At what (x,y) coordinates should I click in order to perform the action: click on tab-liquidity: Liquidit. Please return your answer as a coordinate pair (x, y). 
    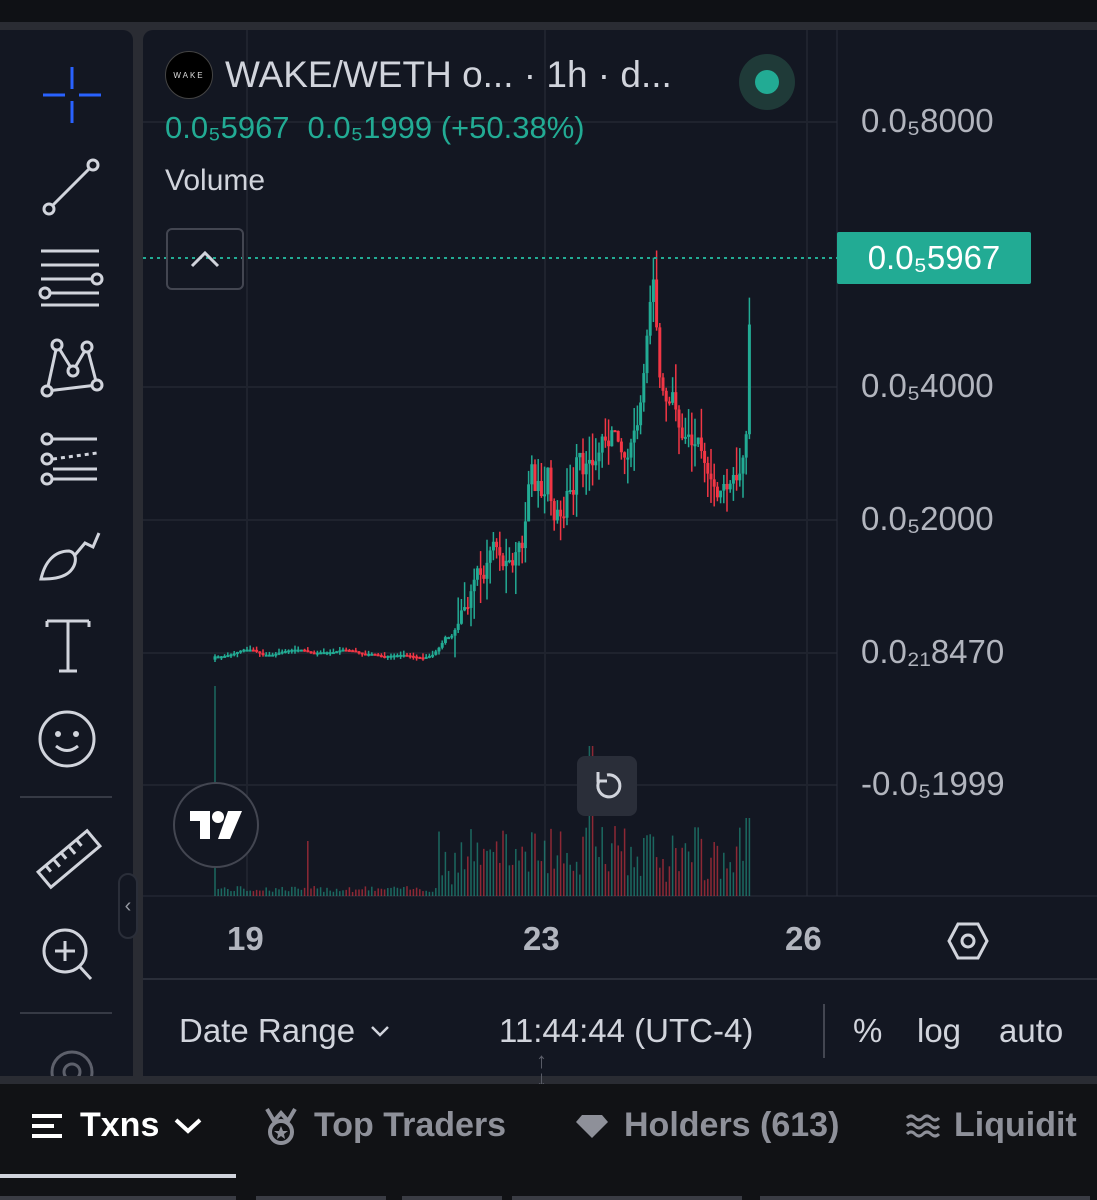
    Looking at the image, I should click on (991, 1125).